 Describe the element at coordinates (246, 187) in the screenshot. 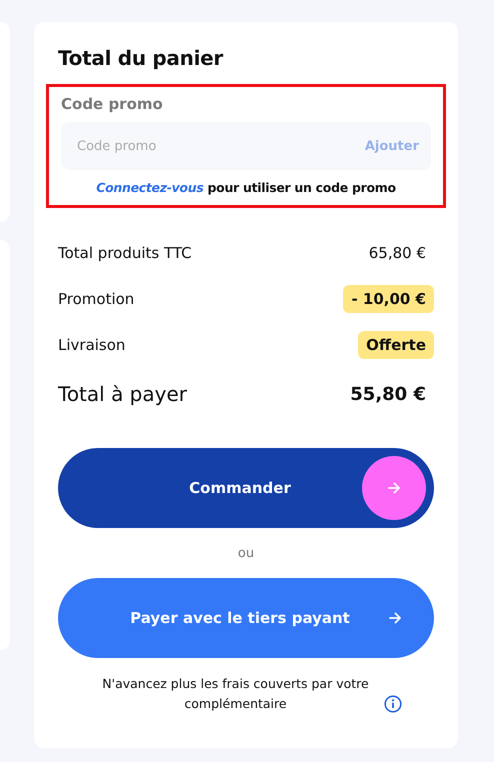

I see `login-hint: Connectez-vous pour utiliser un code promo` at that location.